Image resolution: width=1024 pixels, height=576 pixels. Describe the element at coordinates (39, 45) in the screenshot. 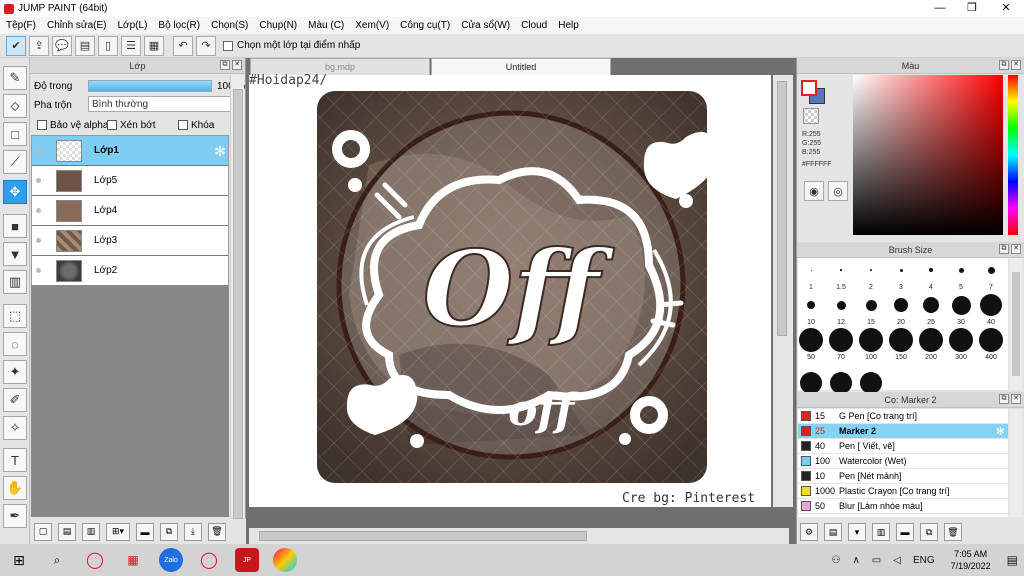

I see `export-icon: ⇪` at that location.